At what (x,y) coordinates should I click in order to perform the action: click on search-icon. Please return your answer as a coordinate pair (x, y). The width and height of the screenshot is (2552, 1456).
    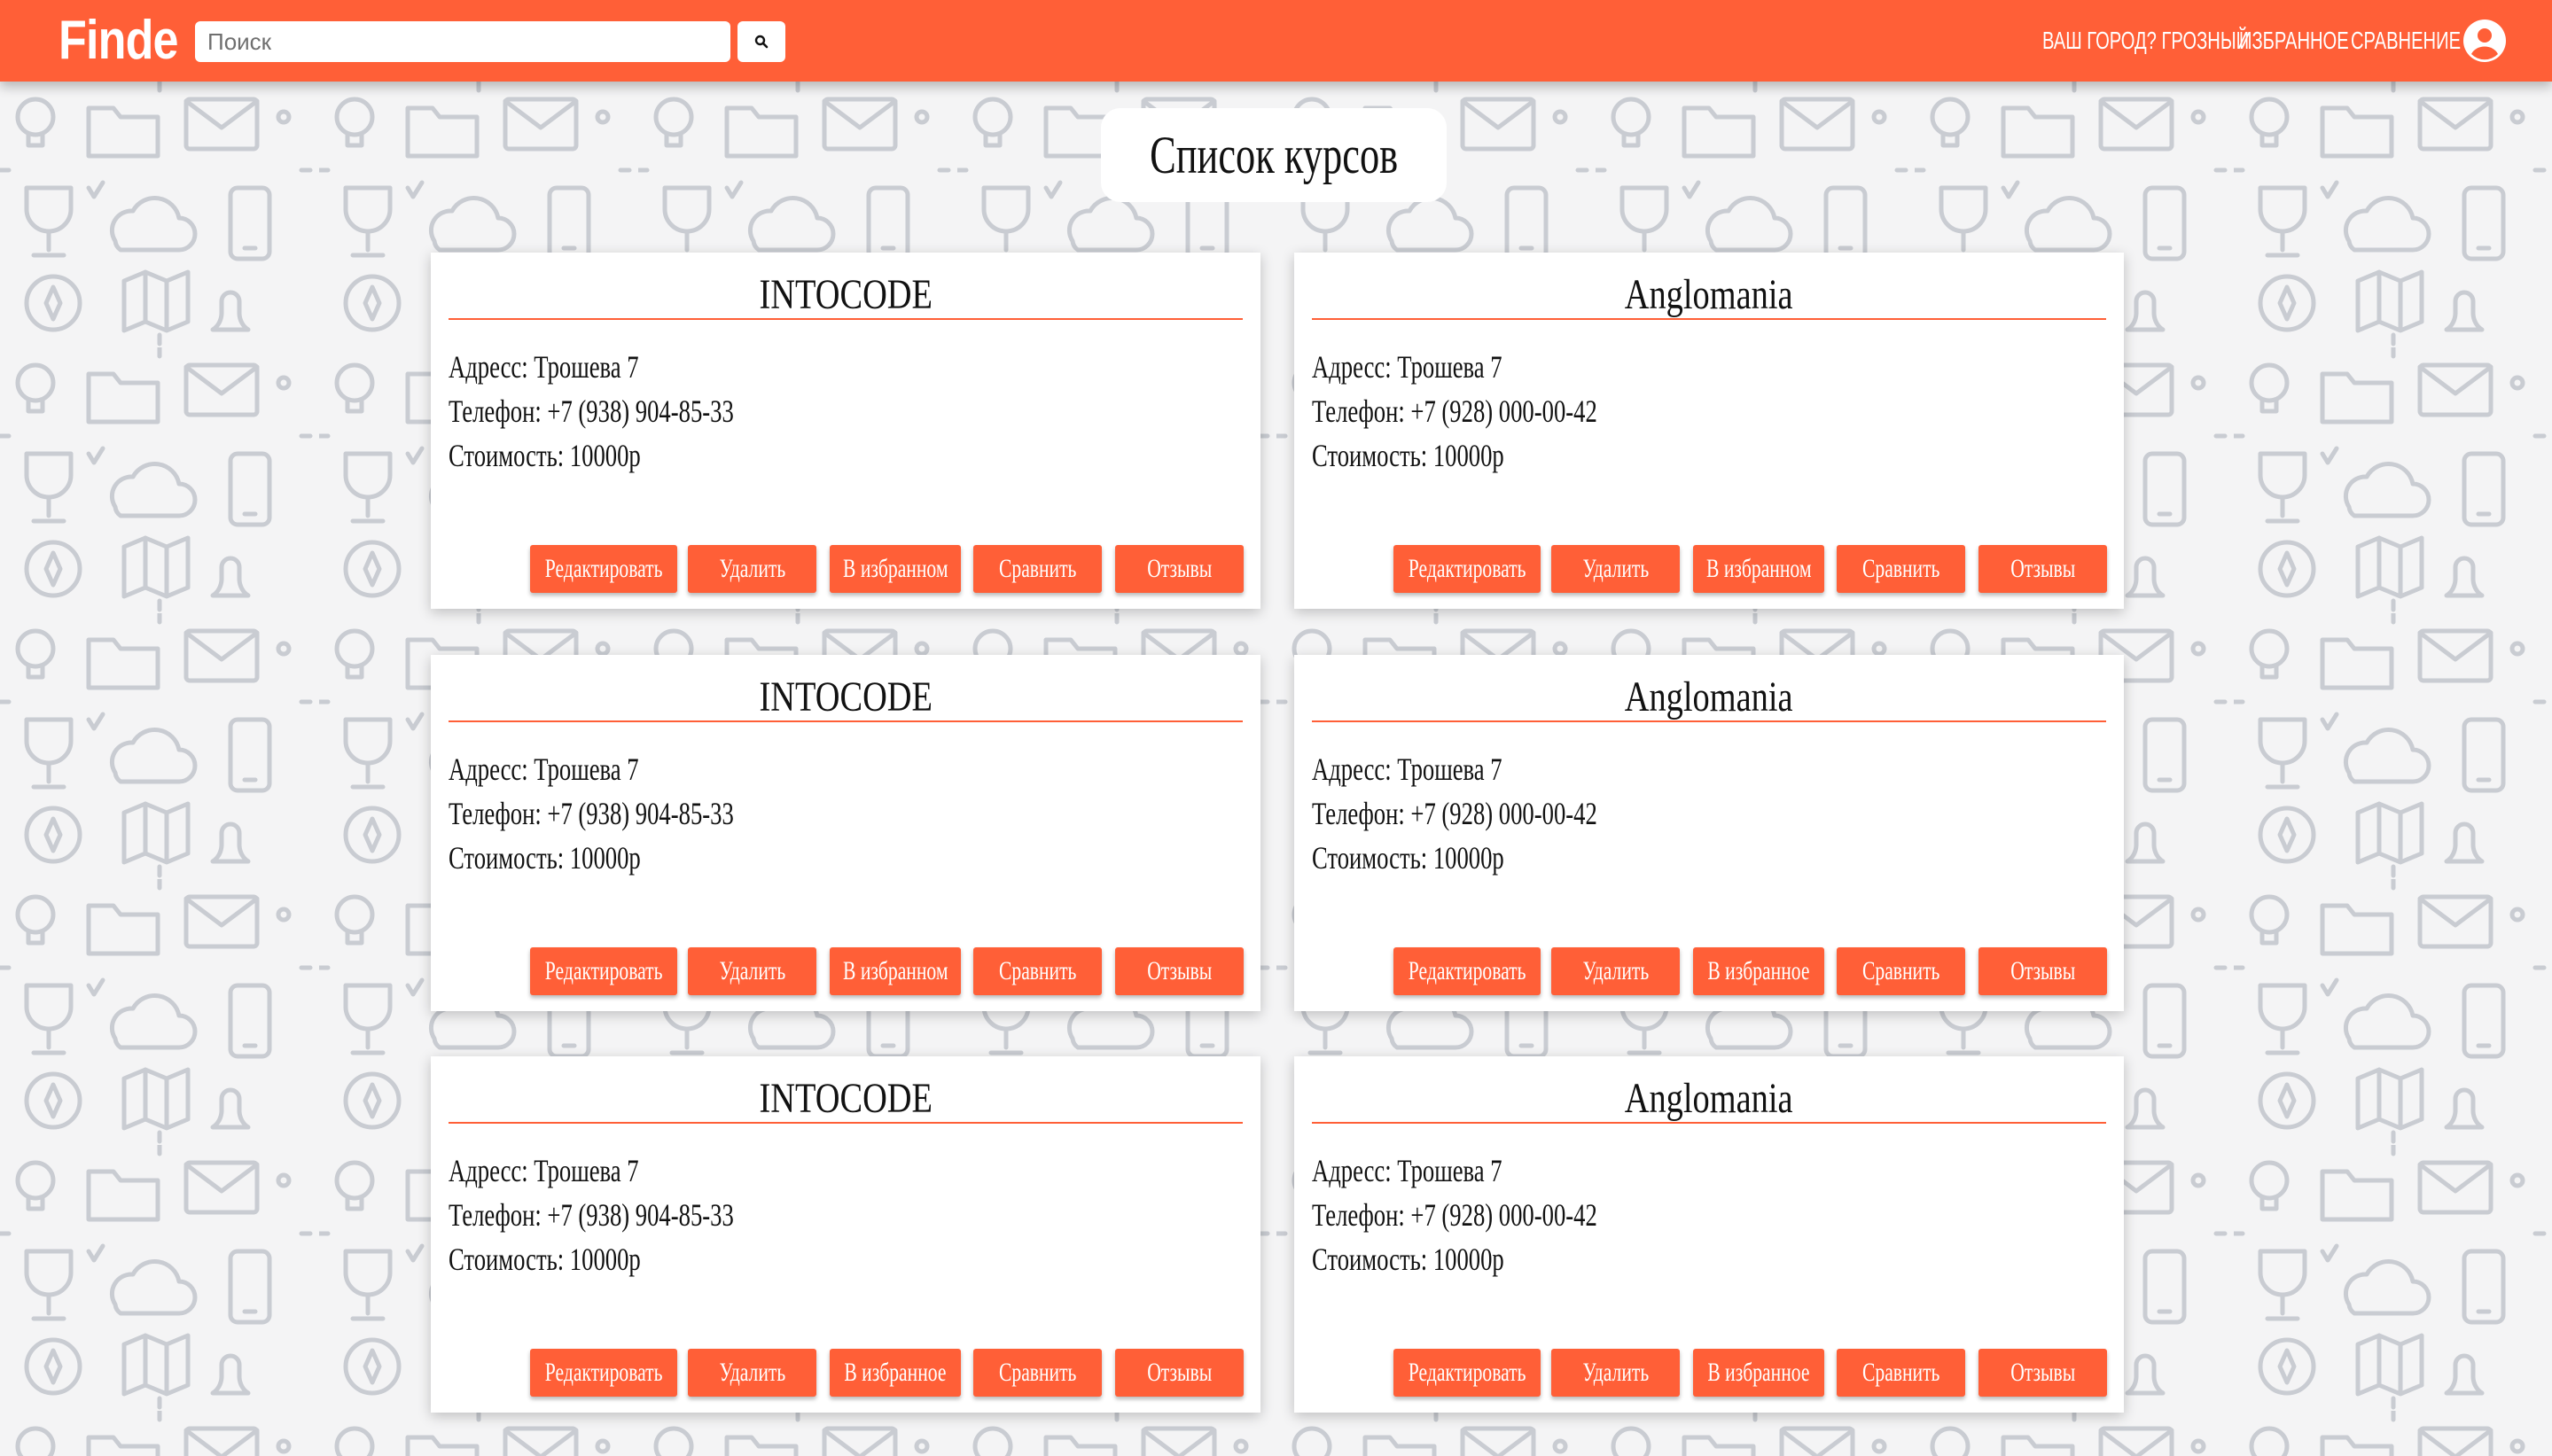
    Looking at the image, I should click on (761, 42).